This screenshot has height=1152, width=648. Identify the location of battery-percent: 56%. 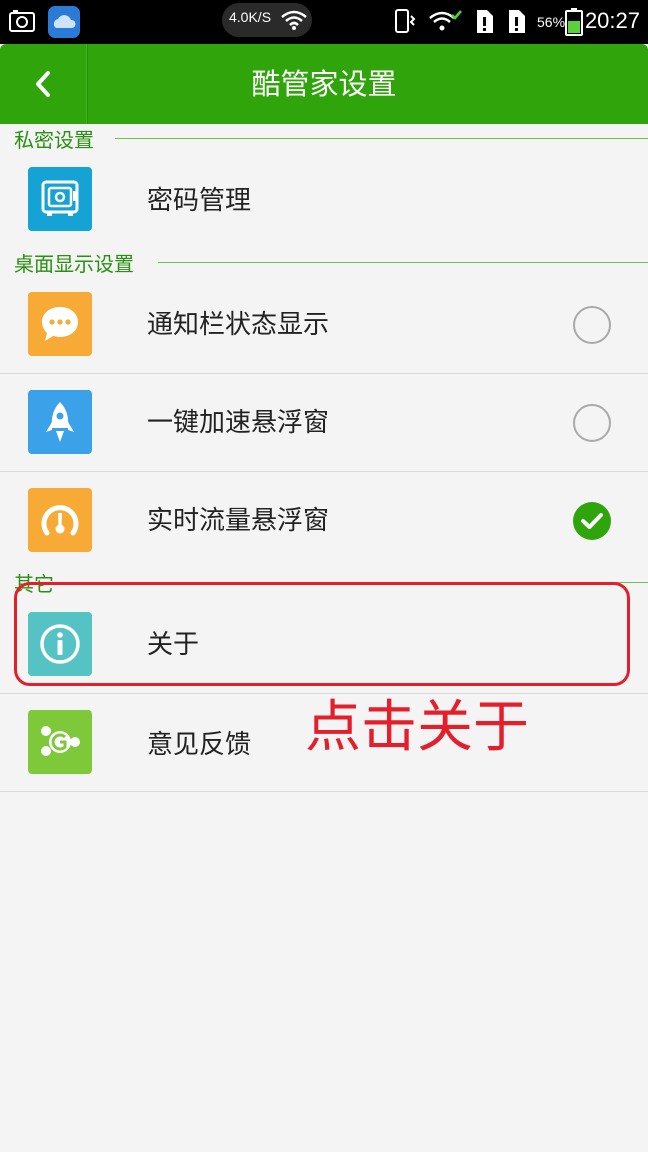
(551, 22).